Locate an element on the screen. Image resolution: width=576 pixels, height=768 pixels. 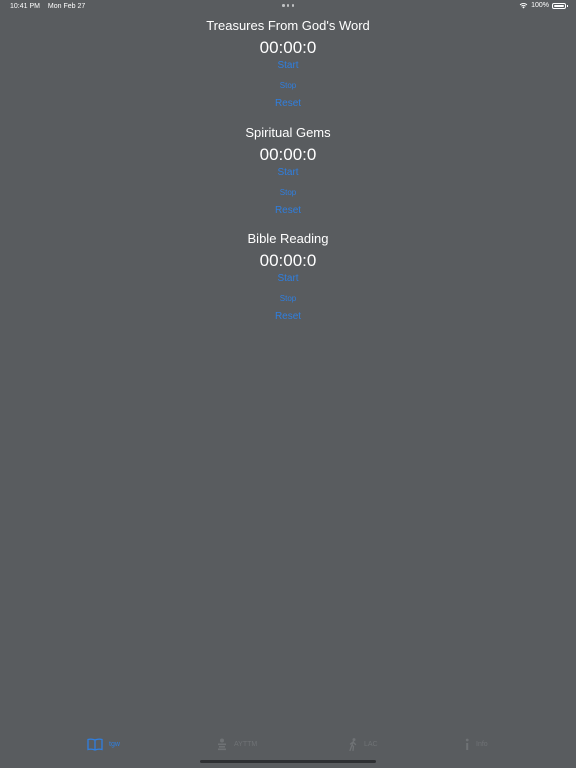
info-icon is located at coordinates (467, 744).